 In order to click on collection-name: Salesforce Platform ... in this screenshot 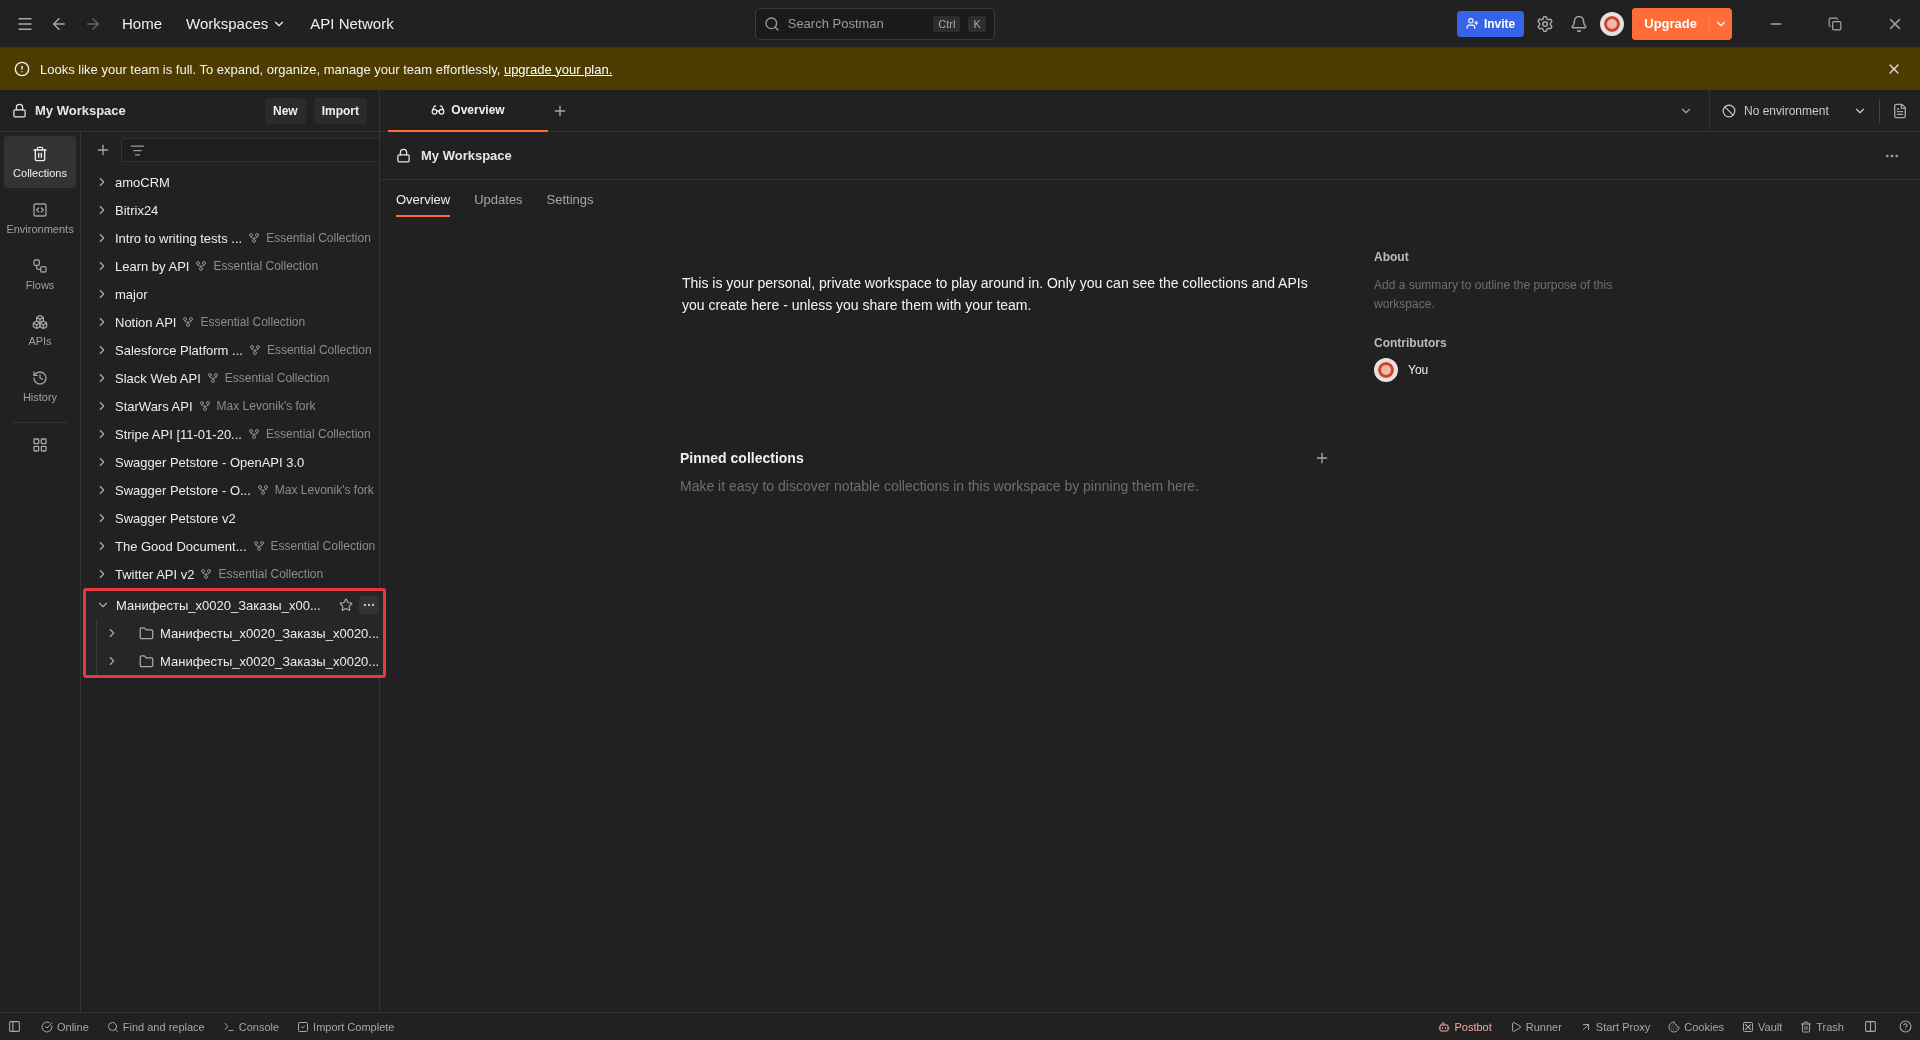, I will do `click(179, 350)`.